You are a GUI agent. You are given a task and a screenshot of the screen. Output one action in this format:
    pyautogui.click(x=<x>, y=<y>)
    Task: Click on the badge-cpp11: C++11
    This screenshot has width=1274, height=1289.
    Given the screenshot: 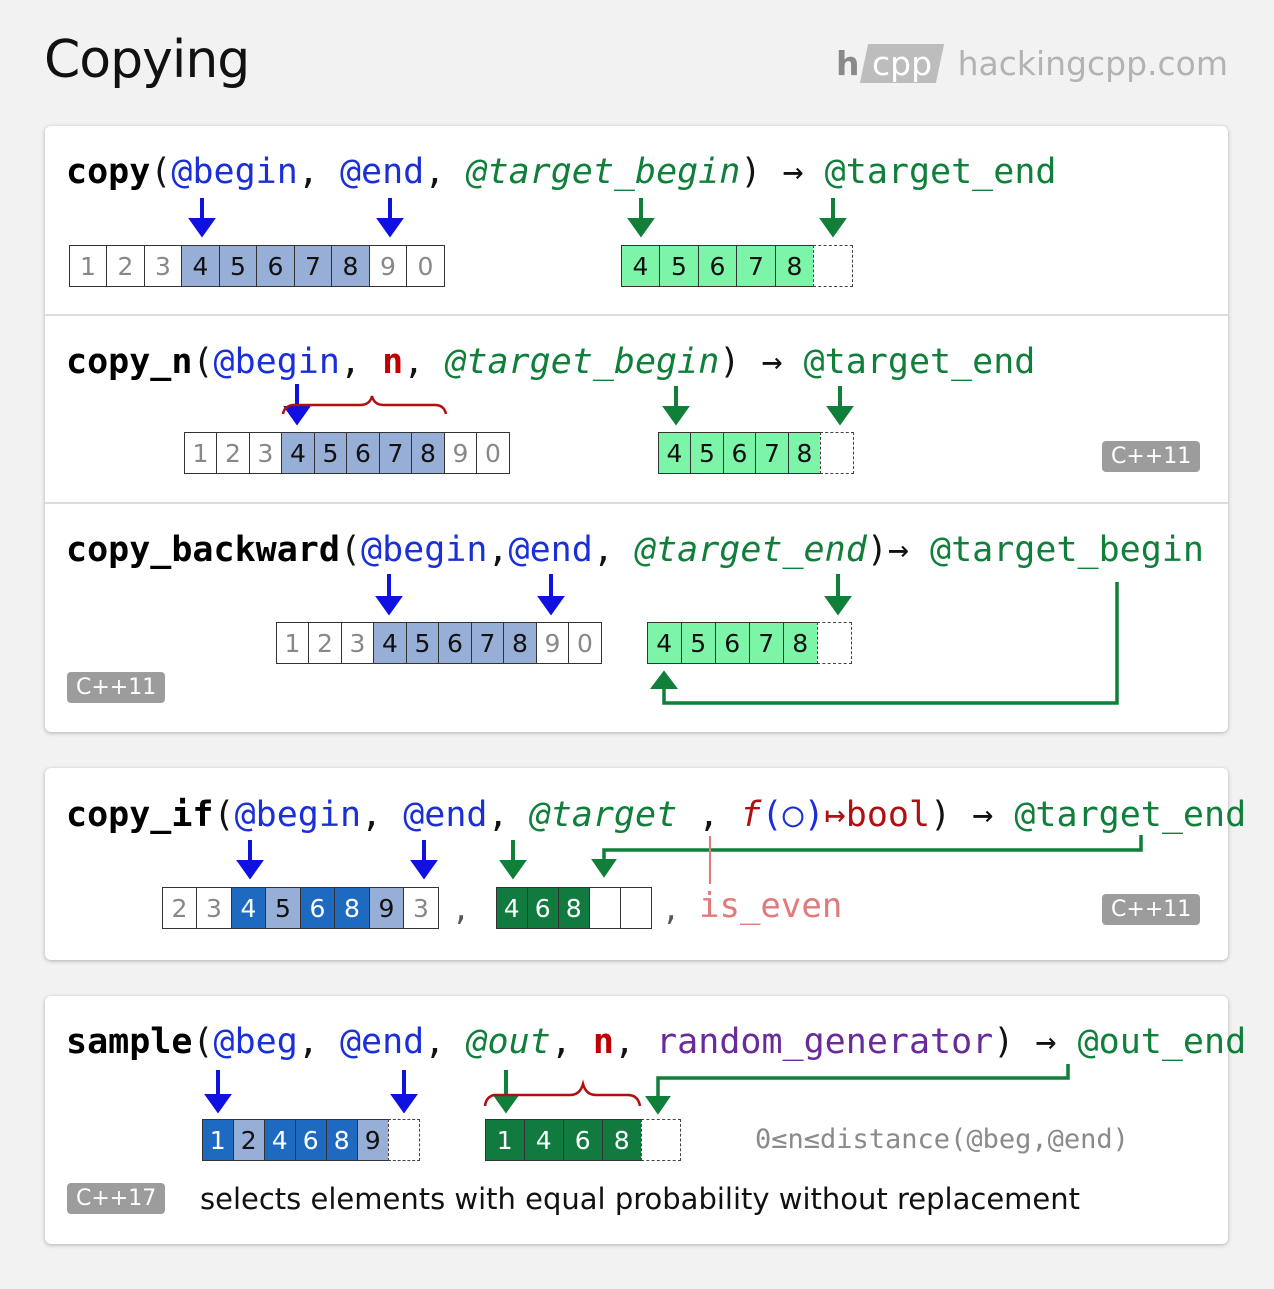 What is the action you would take?
    pyautogui.click(x=116, y=687)
    